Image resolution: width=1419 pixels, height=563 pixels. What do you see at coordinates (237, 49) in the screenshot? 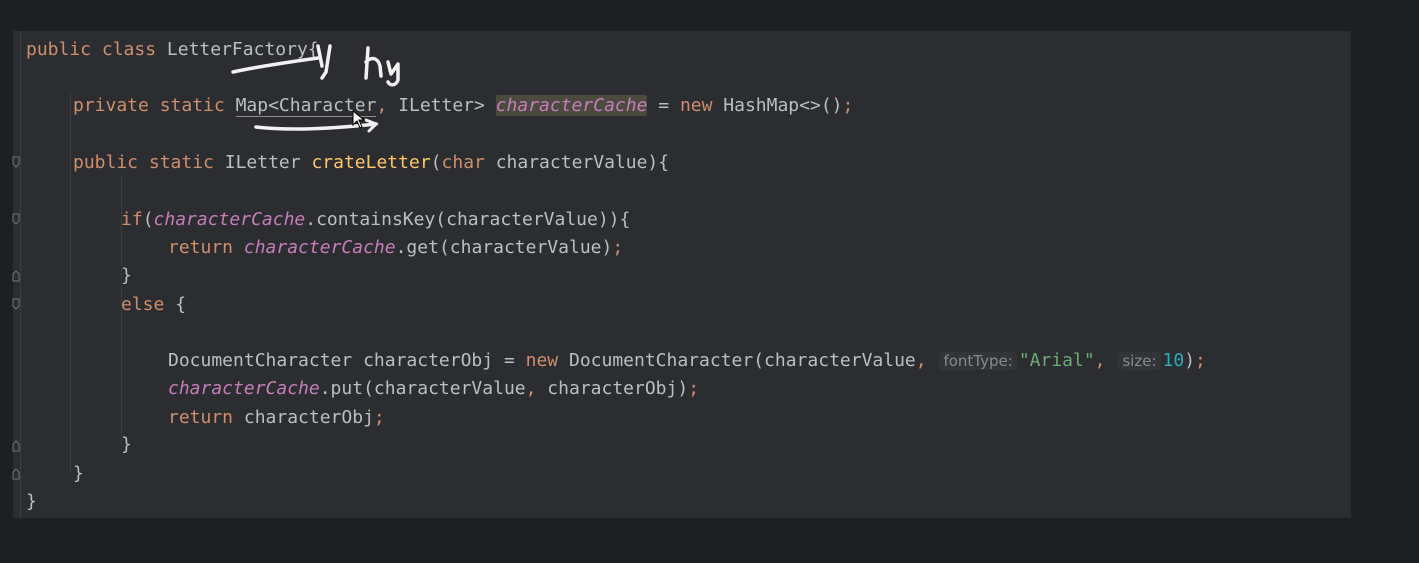
I see `class-name: LetterFactory` at bounding box center [237, 49].